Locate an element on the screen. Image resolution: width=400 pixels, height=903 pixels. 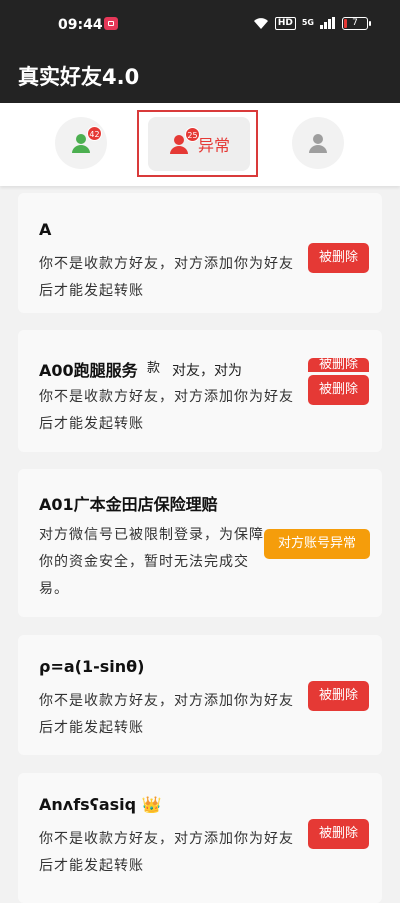
person-icon is located at coordinates (318, 143).